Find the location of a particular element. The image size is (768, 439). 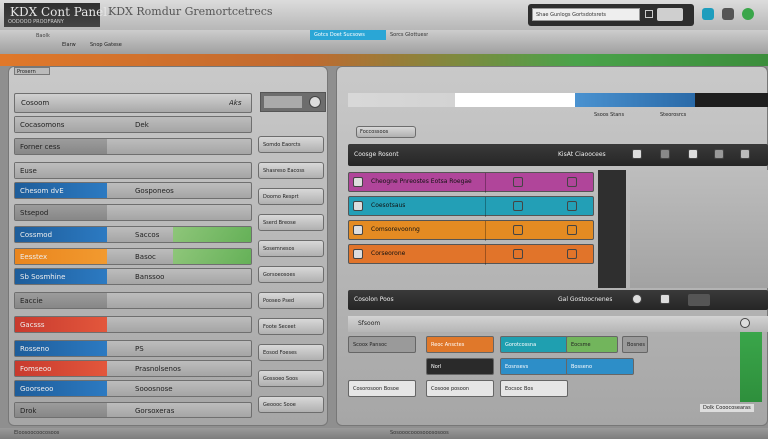

app-subtitle: OODOOO PROOFRANY is located at coordinates (36, 22).